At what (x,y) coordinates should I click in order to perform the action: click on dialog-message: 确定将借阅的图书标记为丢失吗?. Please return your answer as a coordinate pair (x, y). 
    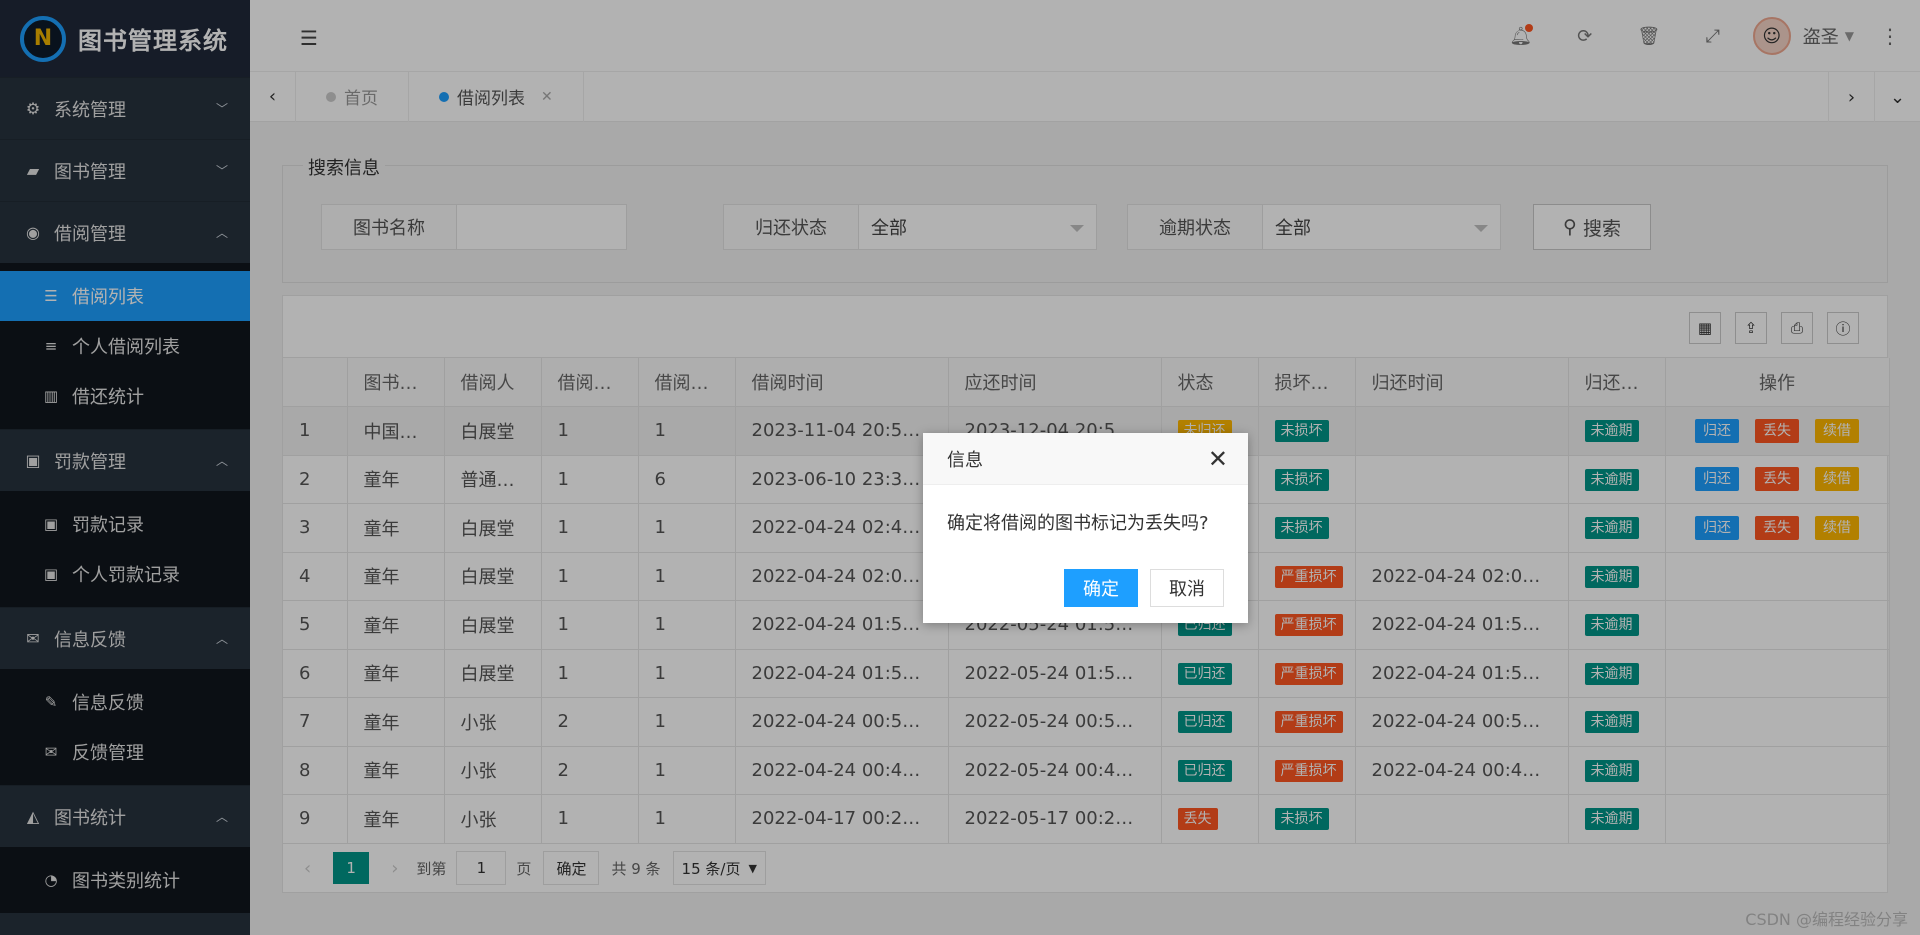
    Looking at the image, I should click on (1078, 523).